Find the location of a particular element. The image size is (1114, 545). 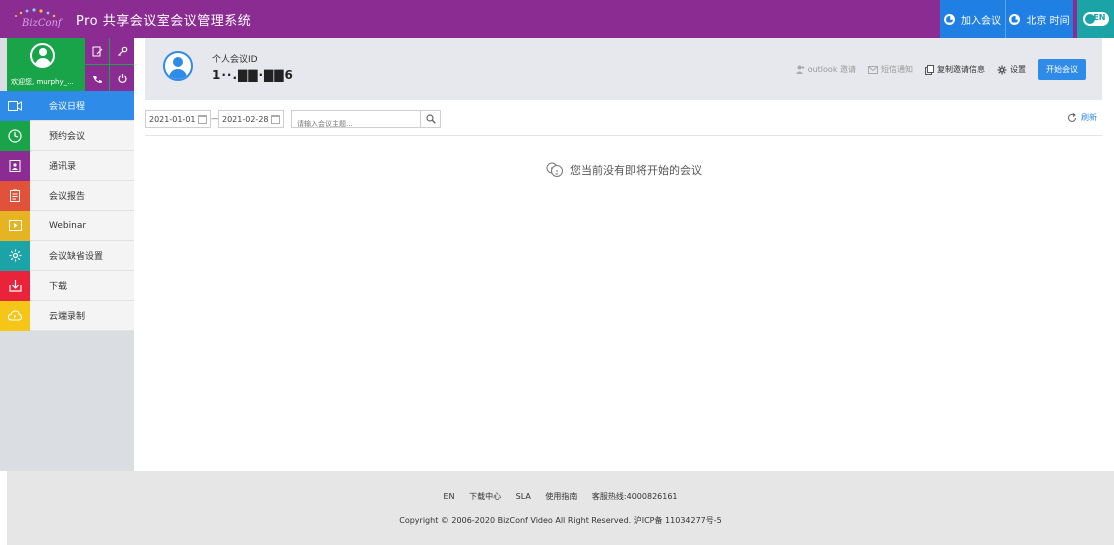

top-bar: BizConf Pro 共享会议室会议管理系统 加入会议 北京 时间 EN is located at coordinates (557, 19).